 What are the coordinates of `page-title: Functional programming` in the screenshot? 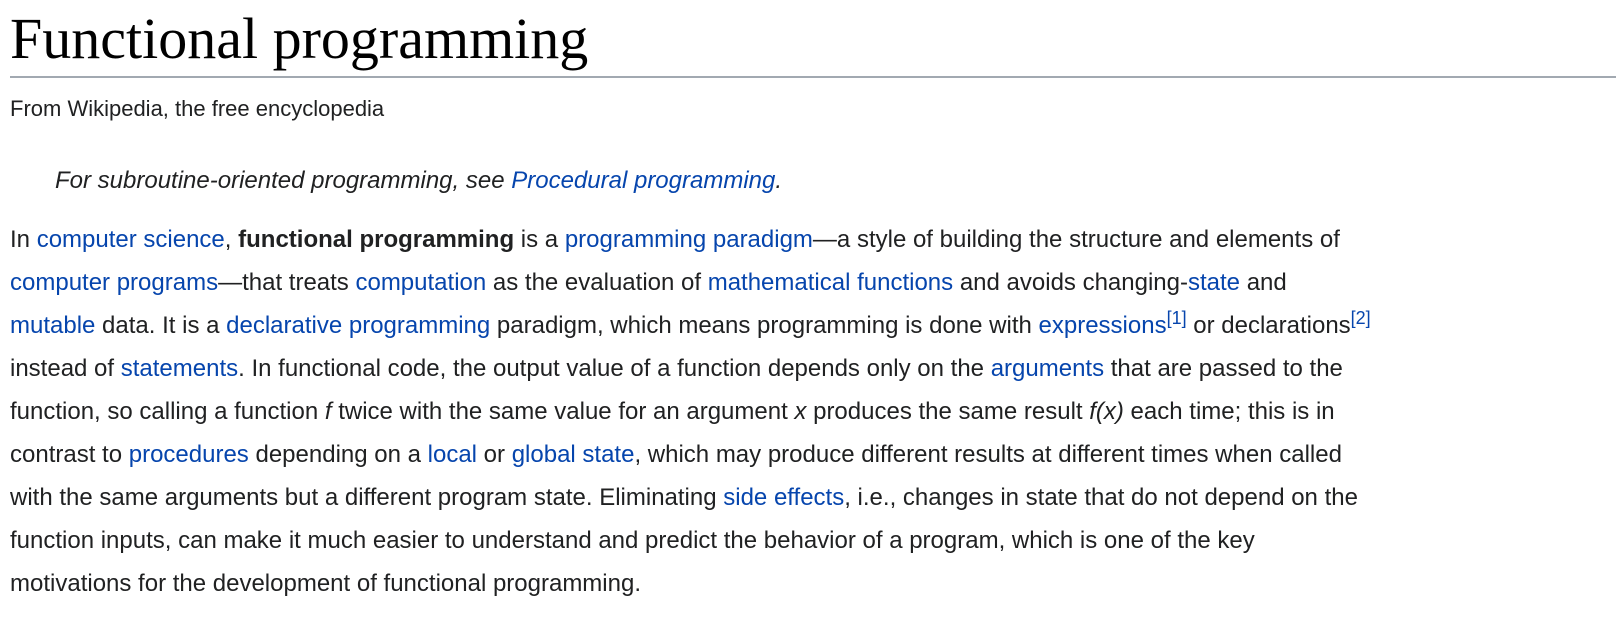 It's located at (813, 39).